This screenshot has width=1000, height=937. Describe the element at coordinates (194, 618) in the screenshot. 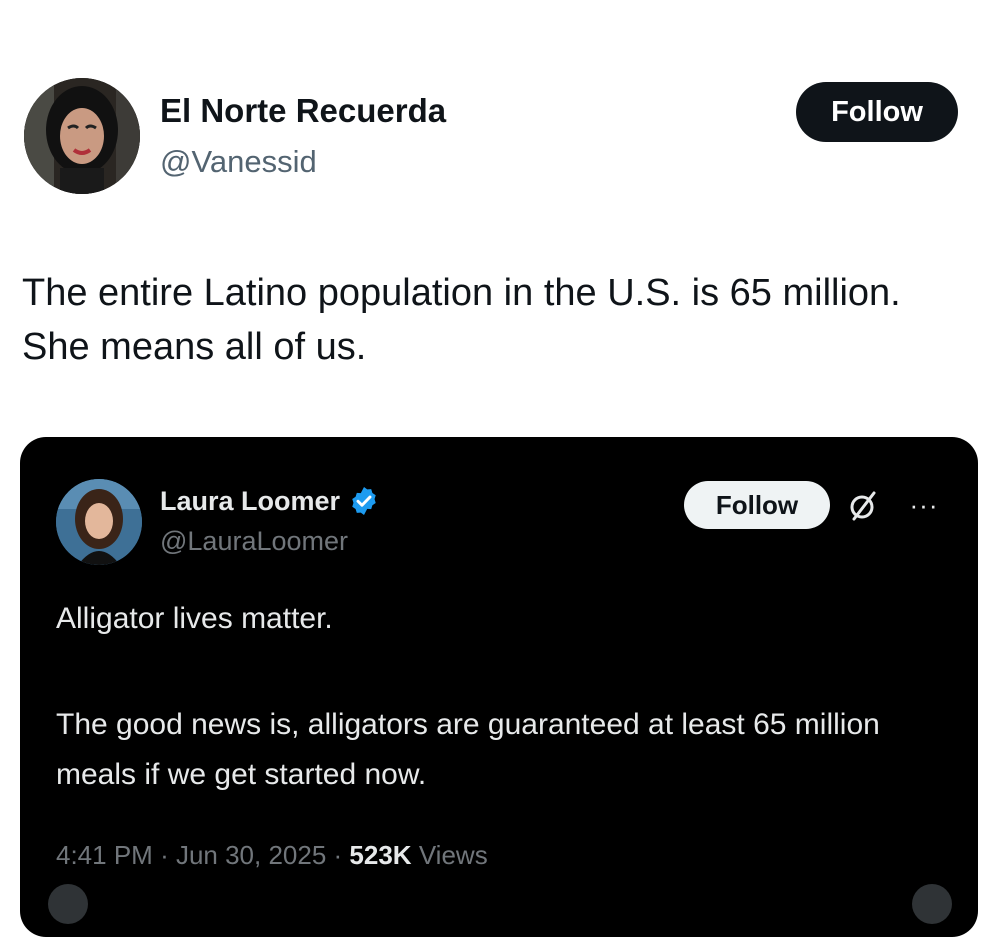

I see `quoted-post-text-line-1: Alligator lives matter.` at that location.